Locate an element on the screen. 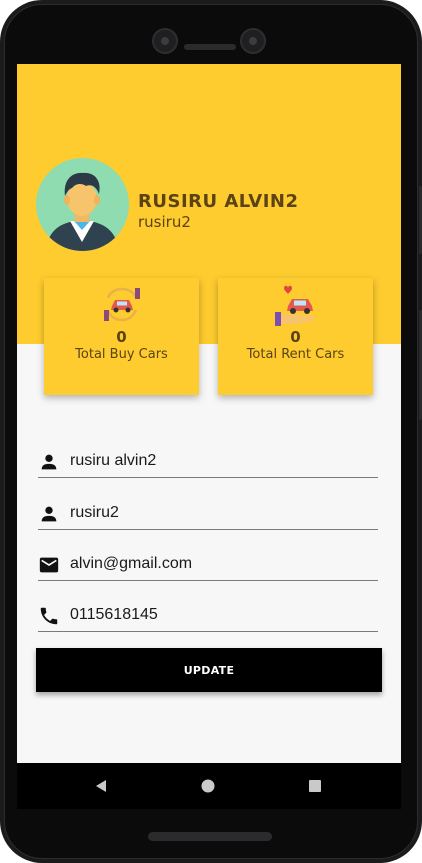 The image size is (422, 863). recents-icon is located at coordinates (315, 786).